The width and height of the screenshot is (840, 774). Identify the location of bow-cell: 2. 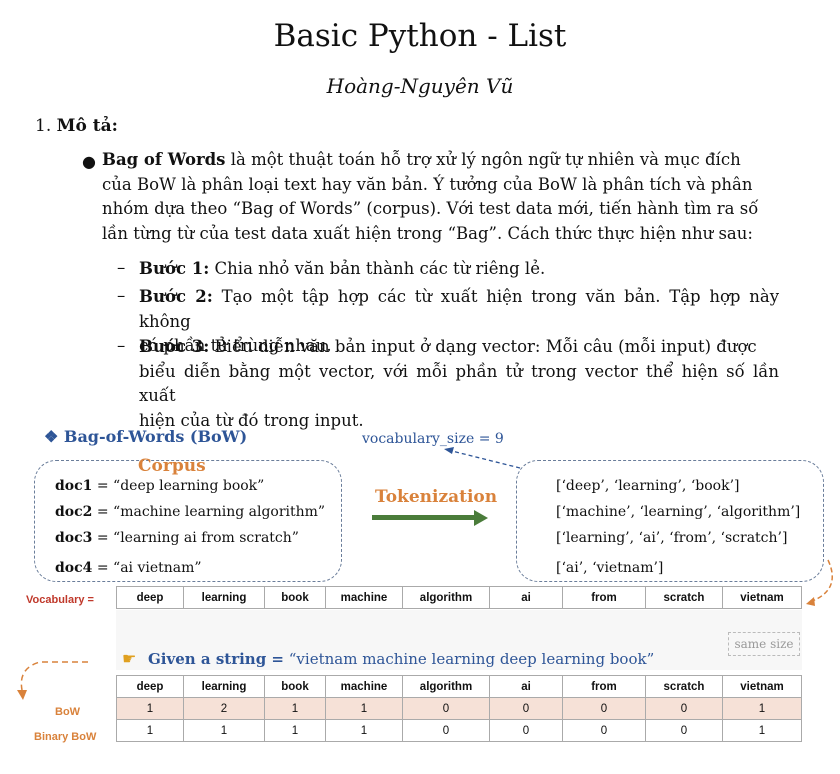
(224, 708).